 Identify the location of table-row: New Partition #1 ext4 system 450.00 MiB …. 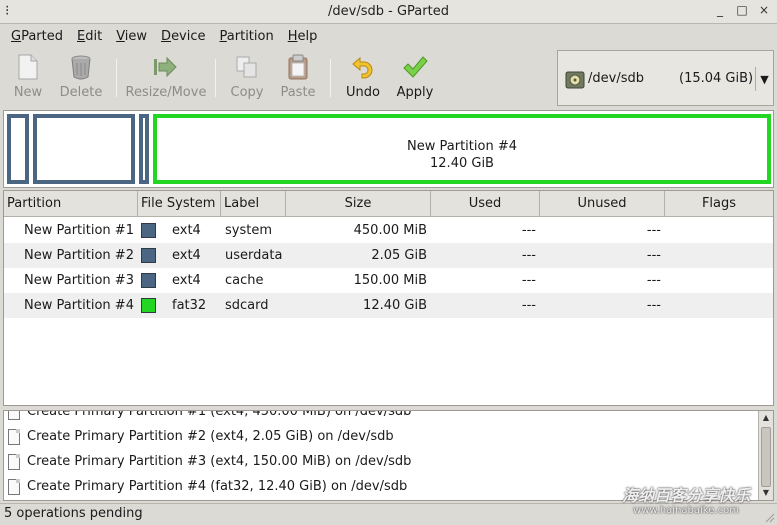
(388, 230).